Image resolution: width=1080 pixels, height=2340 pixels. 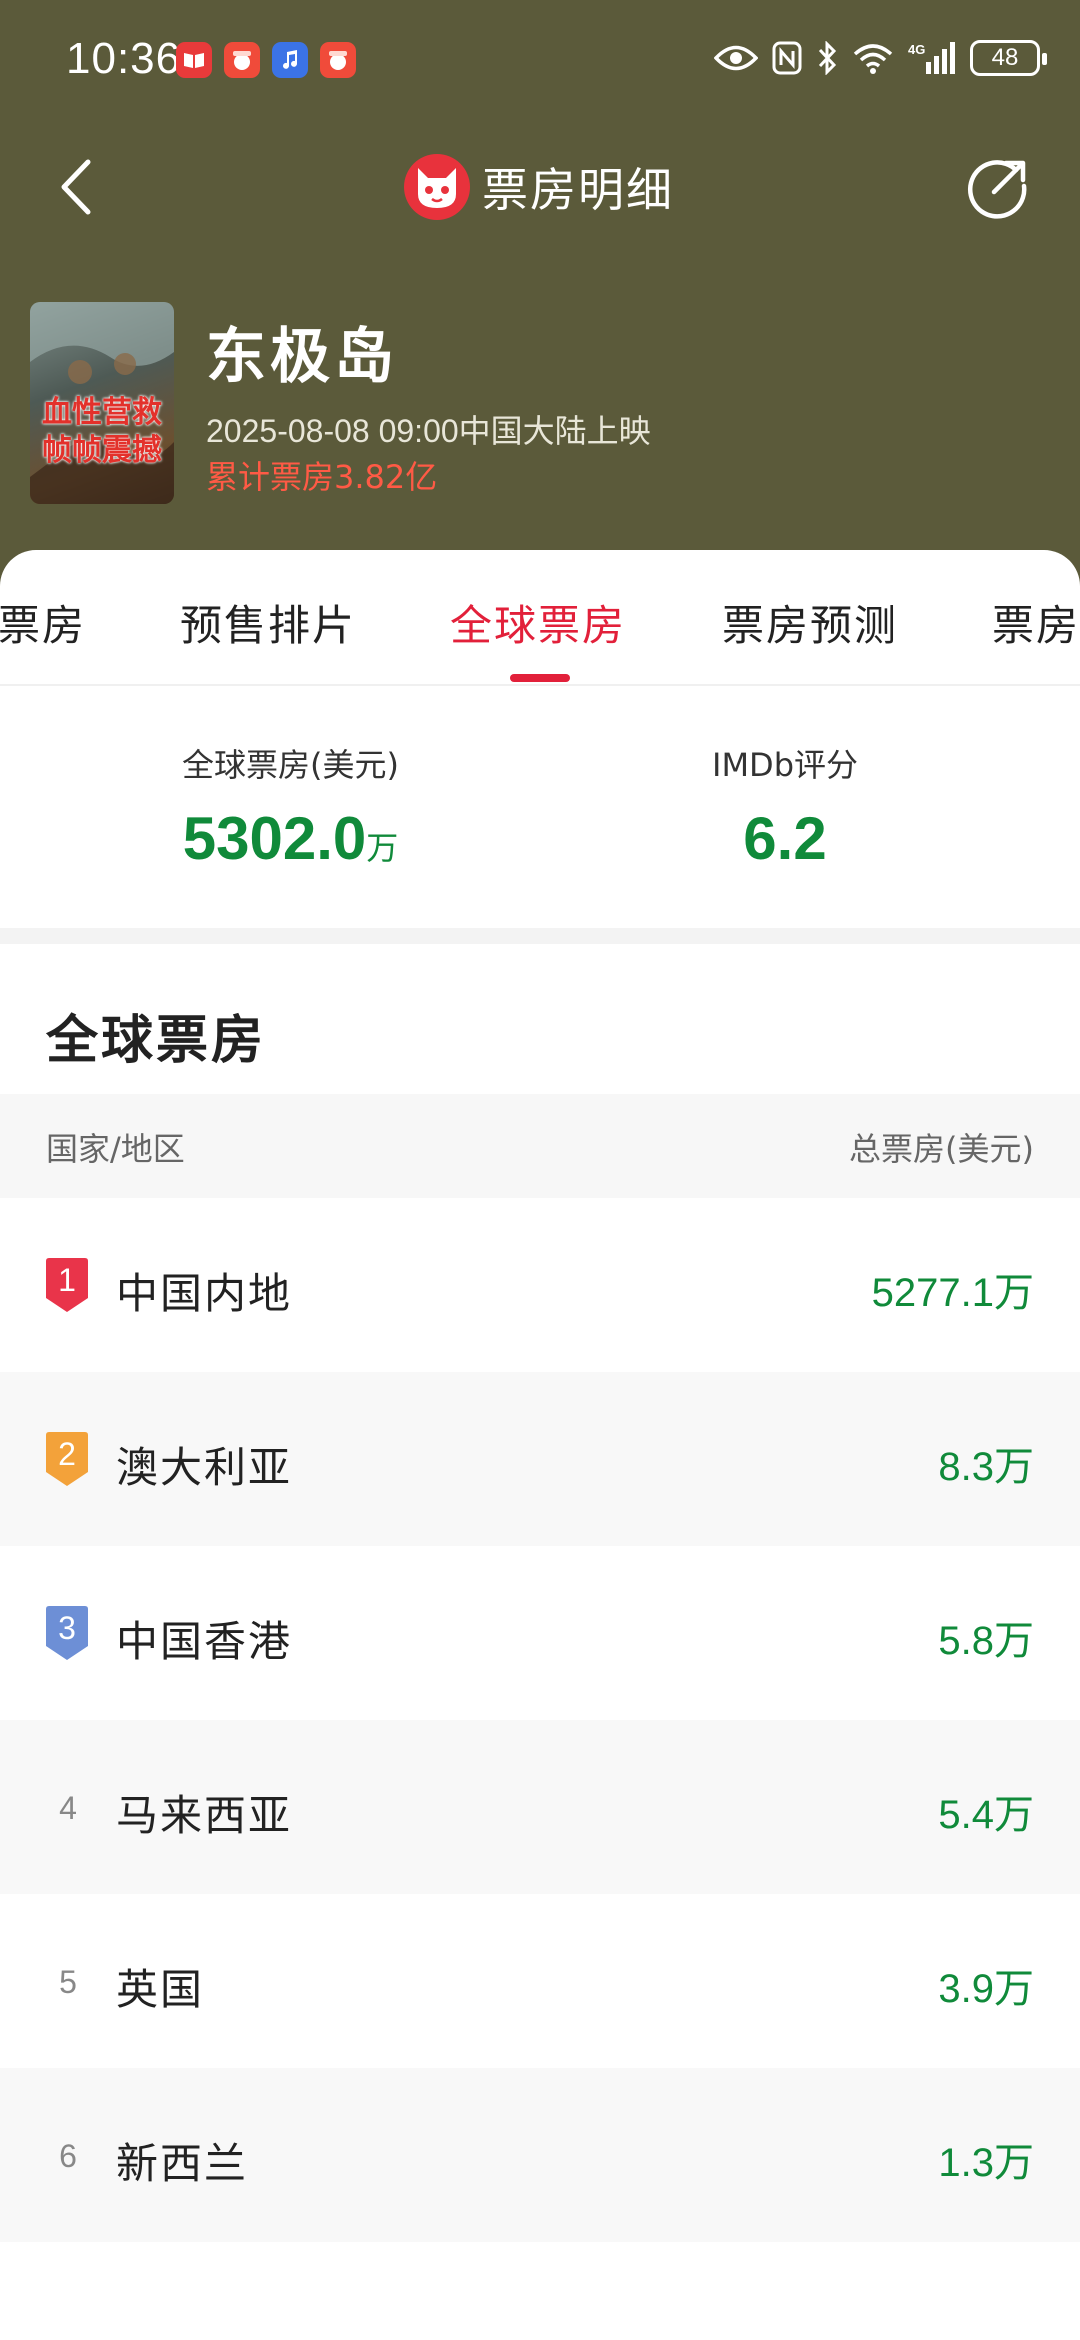 I want to click on table-row: 2 澳大利亚 8.3万, so click(x=540, y=1459).